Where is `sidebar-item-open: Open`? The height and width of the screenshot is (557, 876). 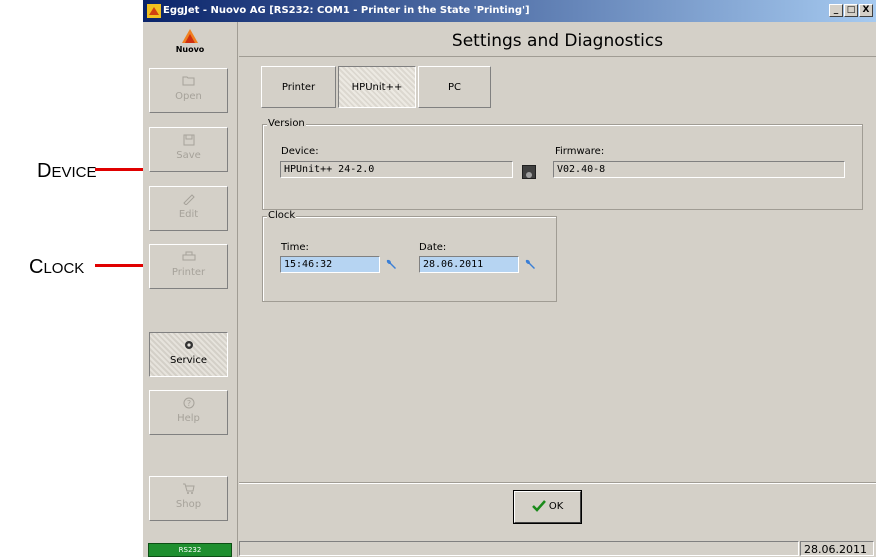
sidebar-item-open: Open is located at coordinates (188, 90).